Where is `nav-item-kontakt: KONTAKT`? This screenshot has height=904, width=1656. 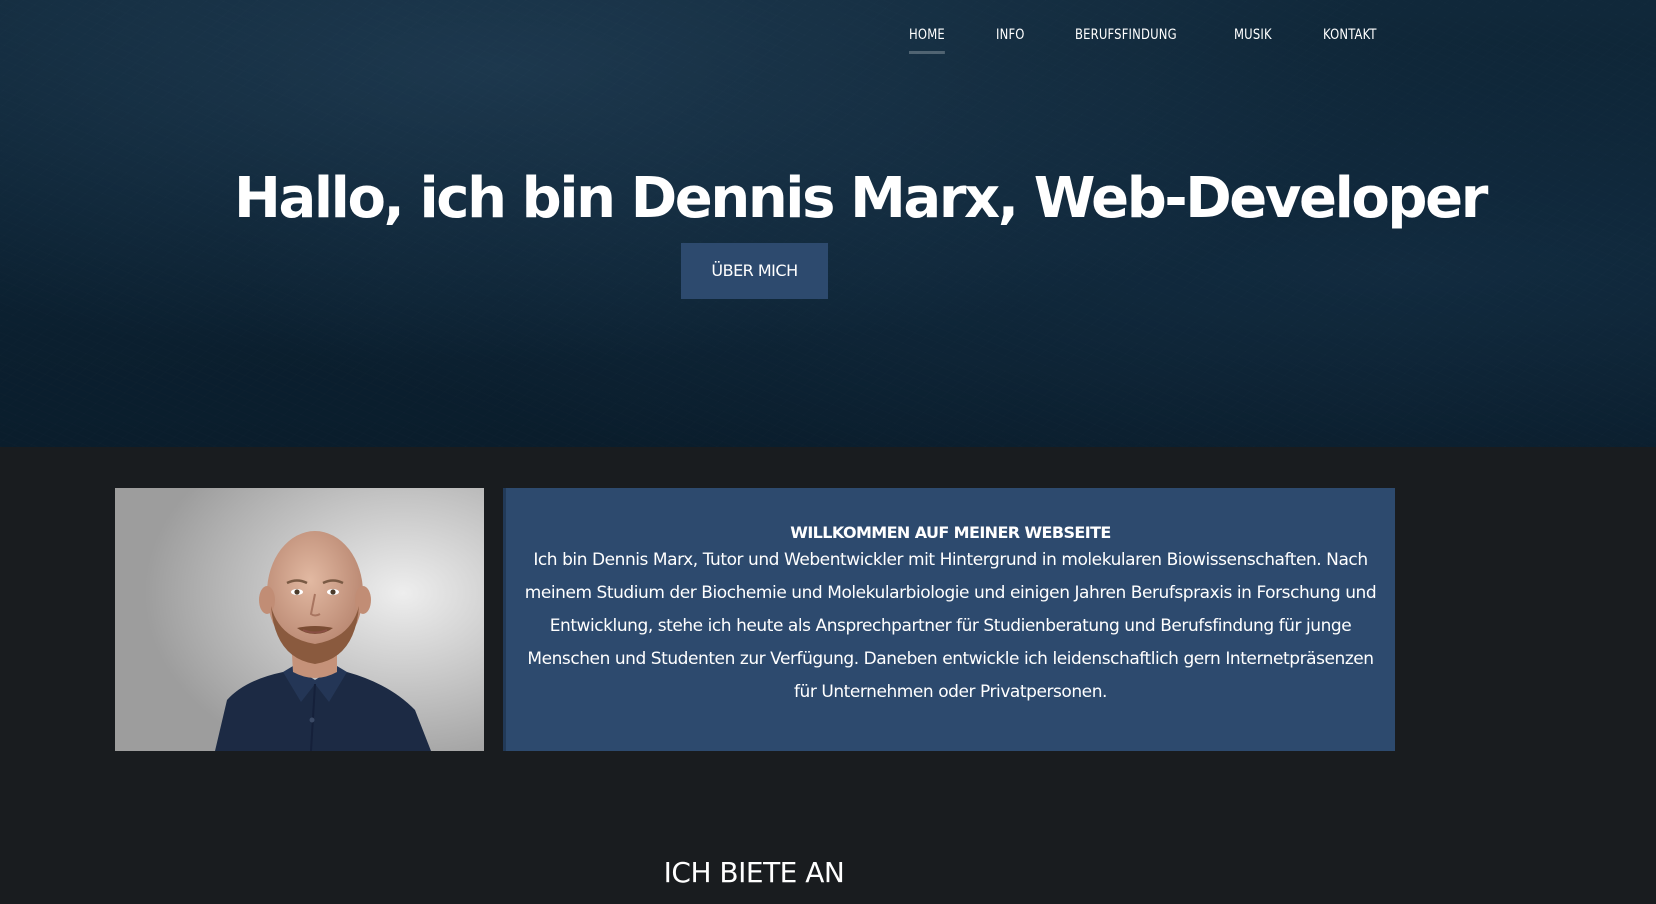
nav-item-kontakt: KONTAKT is located at coordinates (1350, 21).